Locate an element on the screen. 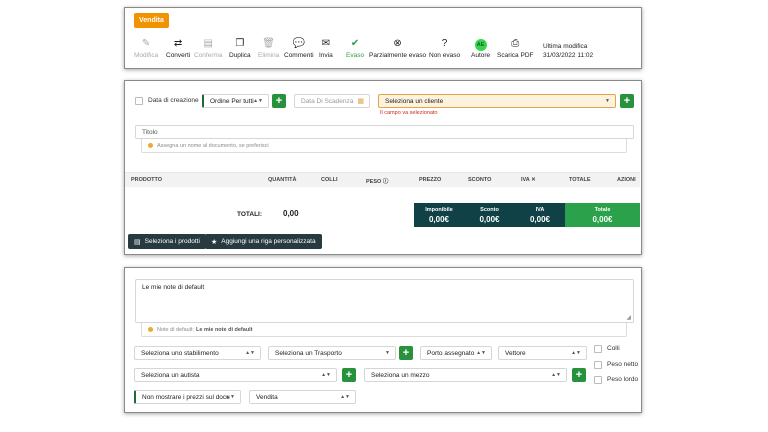  port-select: Porto assegnato ▲▼ is located at coordinates (456, 353).